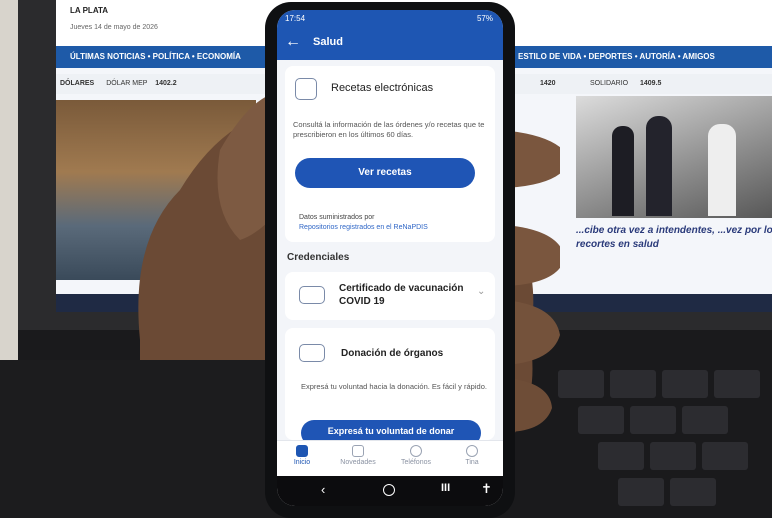  What do you see at coordinates (416, 462) in the screenshot?
I see `nav-label: Teléfonos` at bounding box center [416, 462].